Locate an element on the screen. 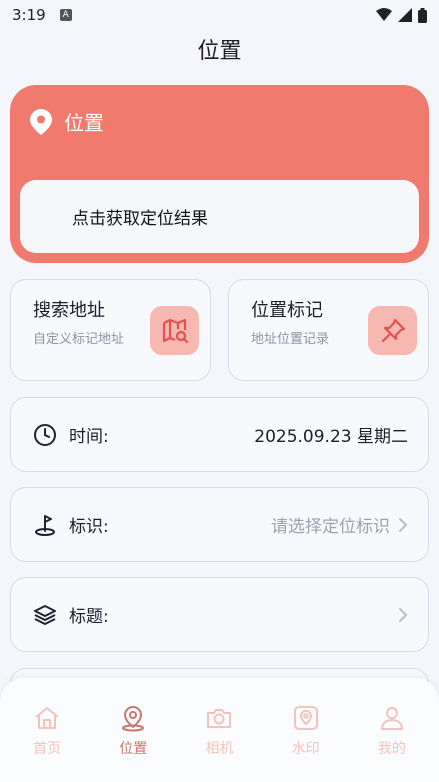 Image resolution: width=439 pixels, height=782 pixels. search-address-subtitle: 自定义标记地址 is located at coordinates (79, 339).